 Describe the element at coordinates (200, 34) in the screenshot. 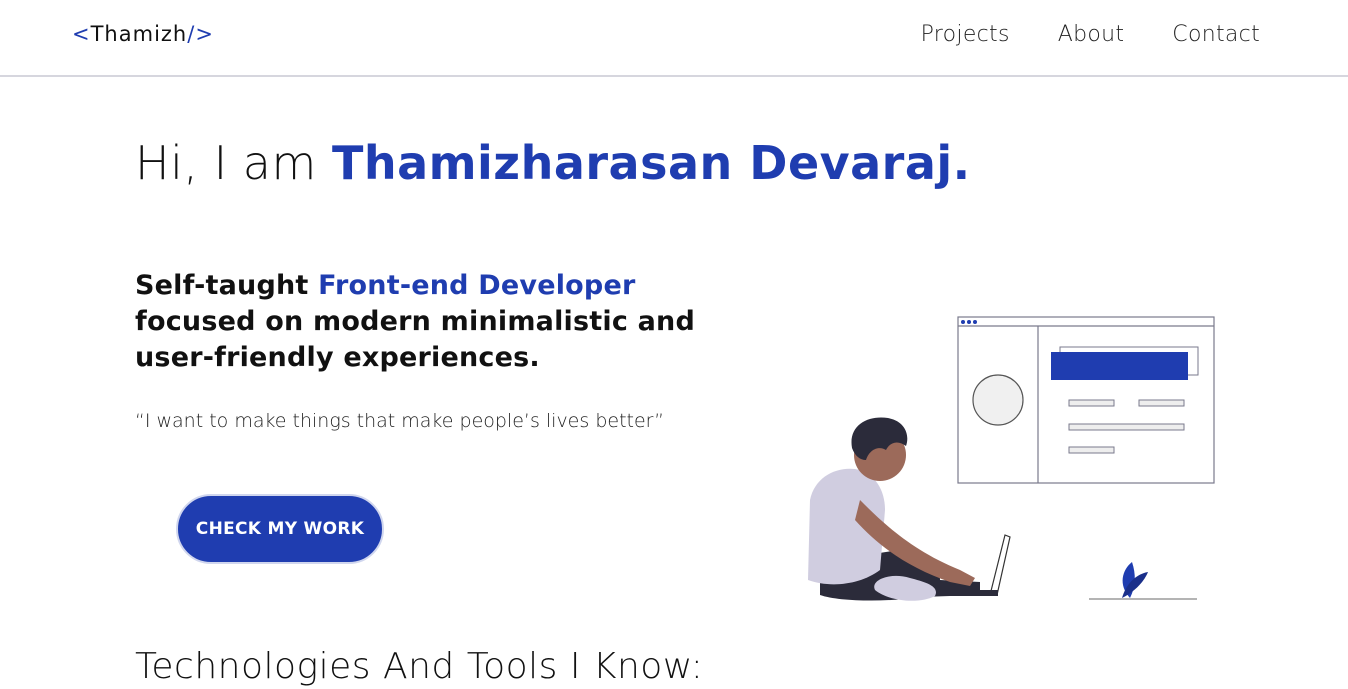

I see `logo-close-bracket: />` at that location.